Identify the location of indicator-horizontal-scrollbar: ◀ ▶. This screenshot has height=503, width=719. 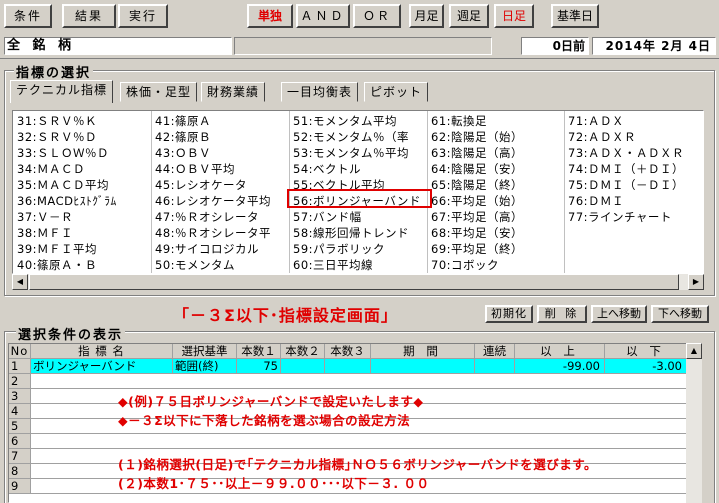
(358, 282).